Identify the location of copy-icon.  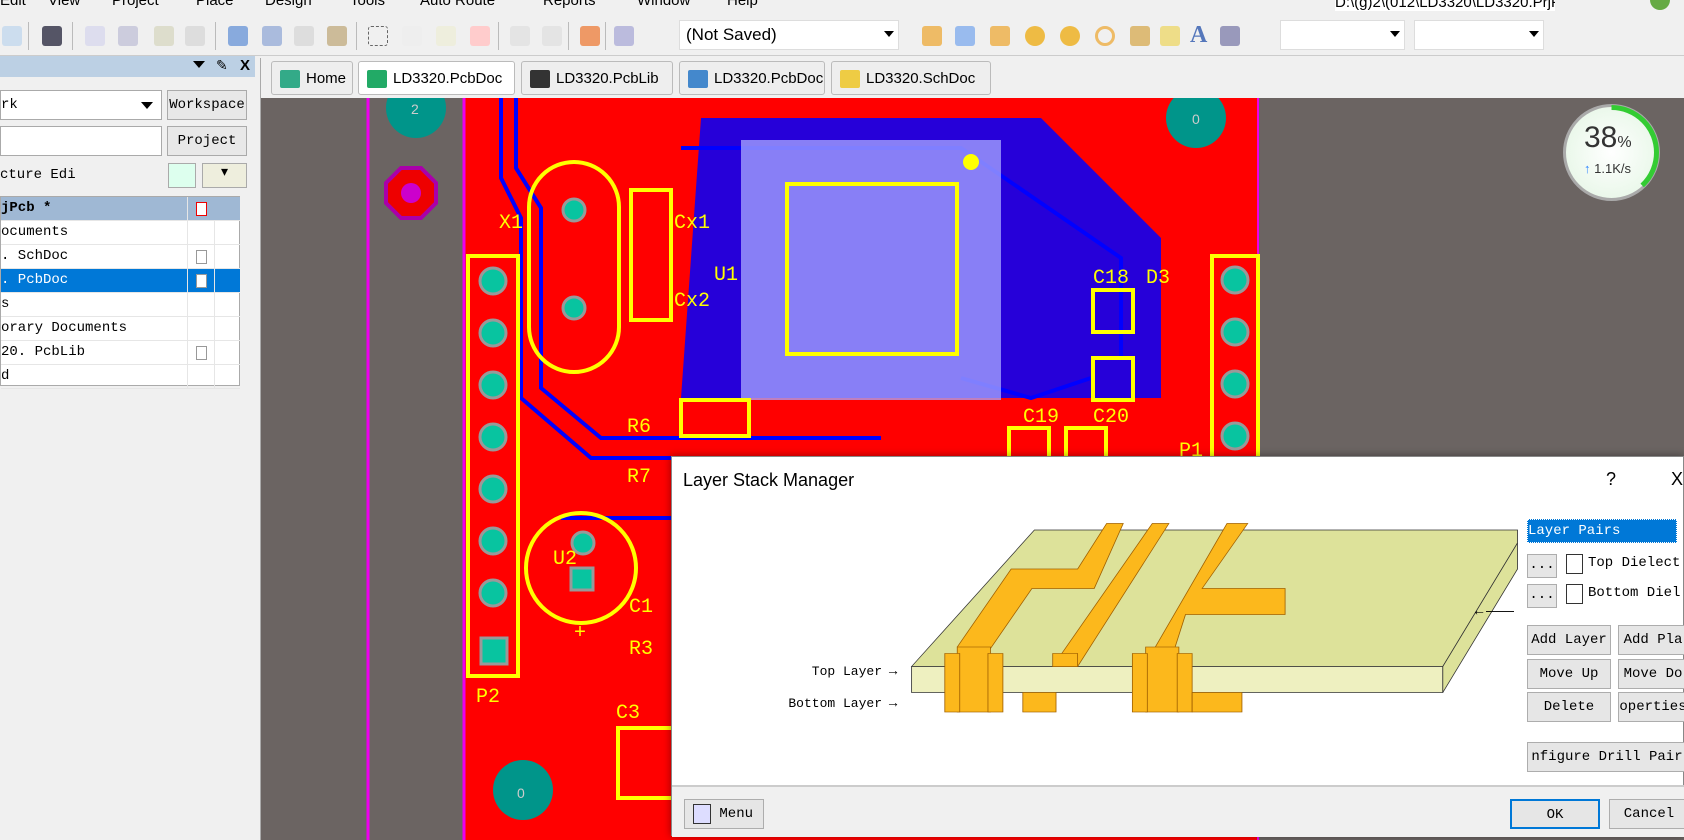
(272, 36).